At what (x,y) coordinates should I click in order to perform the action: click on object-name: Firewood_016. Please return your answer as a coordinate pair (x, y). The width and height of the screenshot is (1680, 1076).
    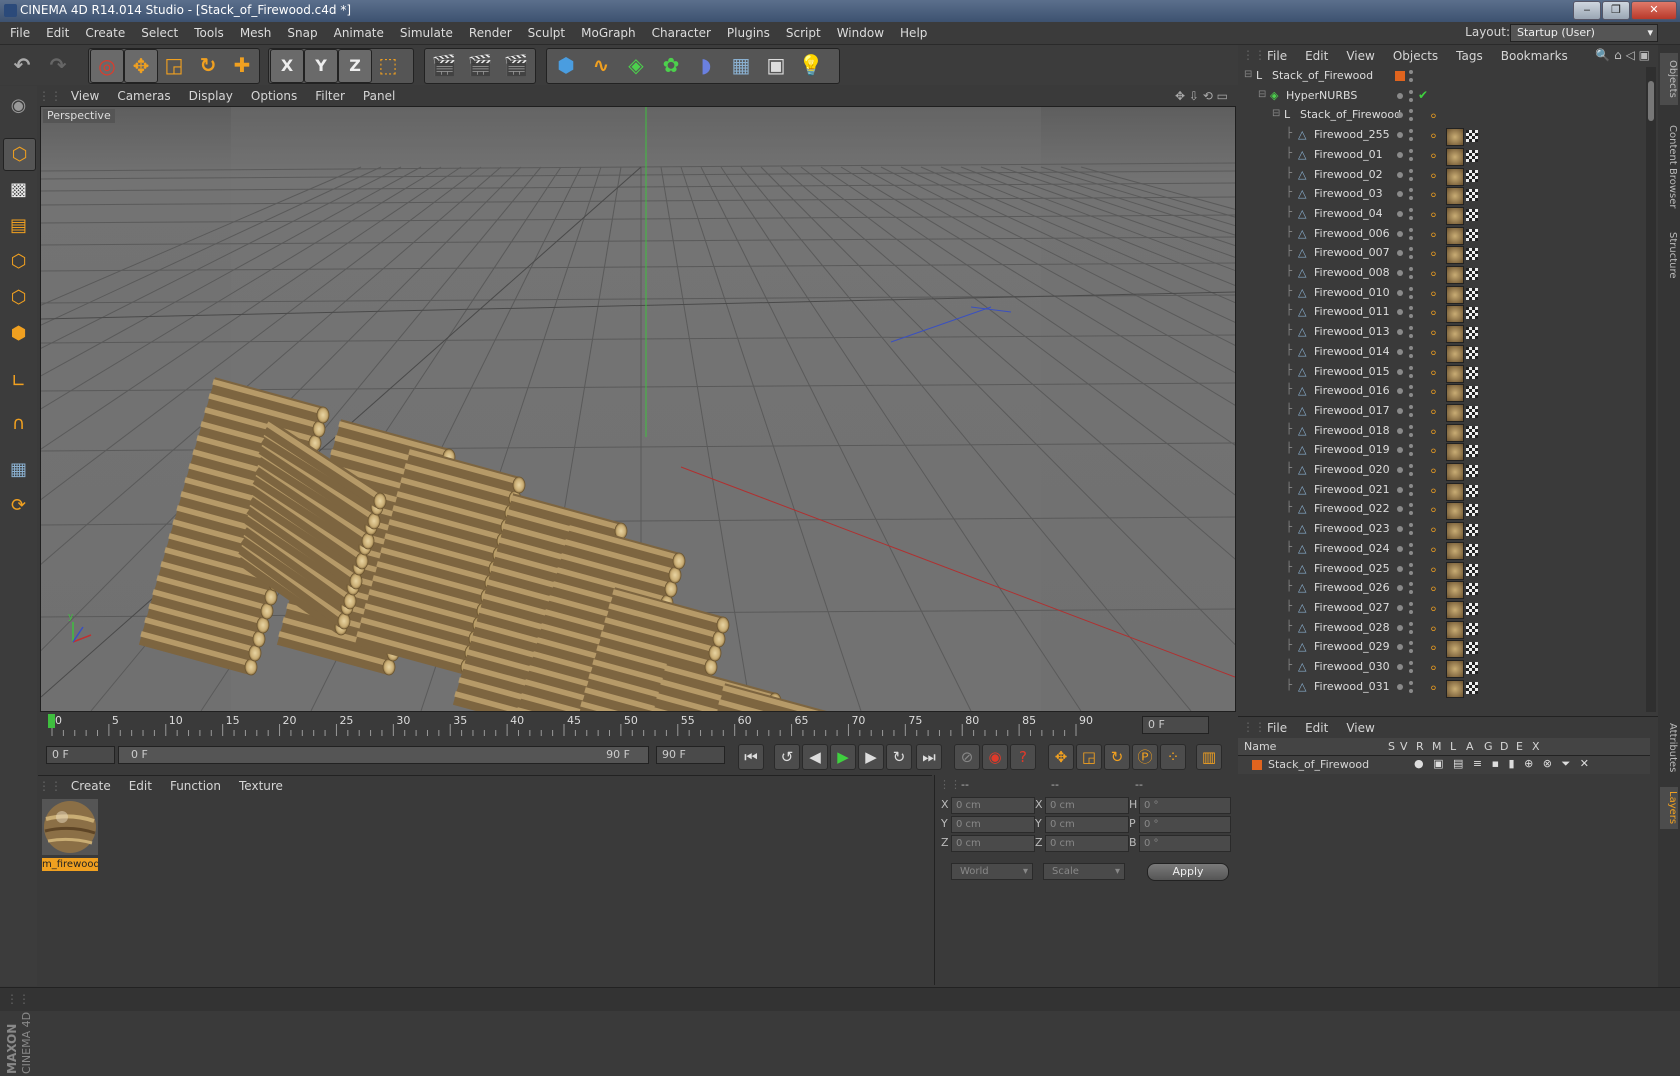
    Looking at the image, I should click on (1352, 390).